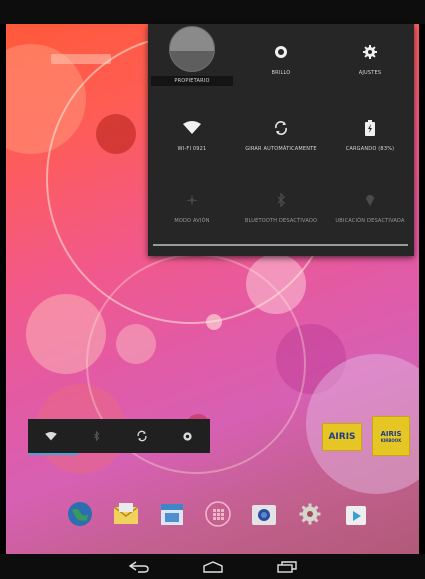 The image size is (425, 579). I want to click on settings-icon, so click(310, 514).